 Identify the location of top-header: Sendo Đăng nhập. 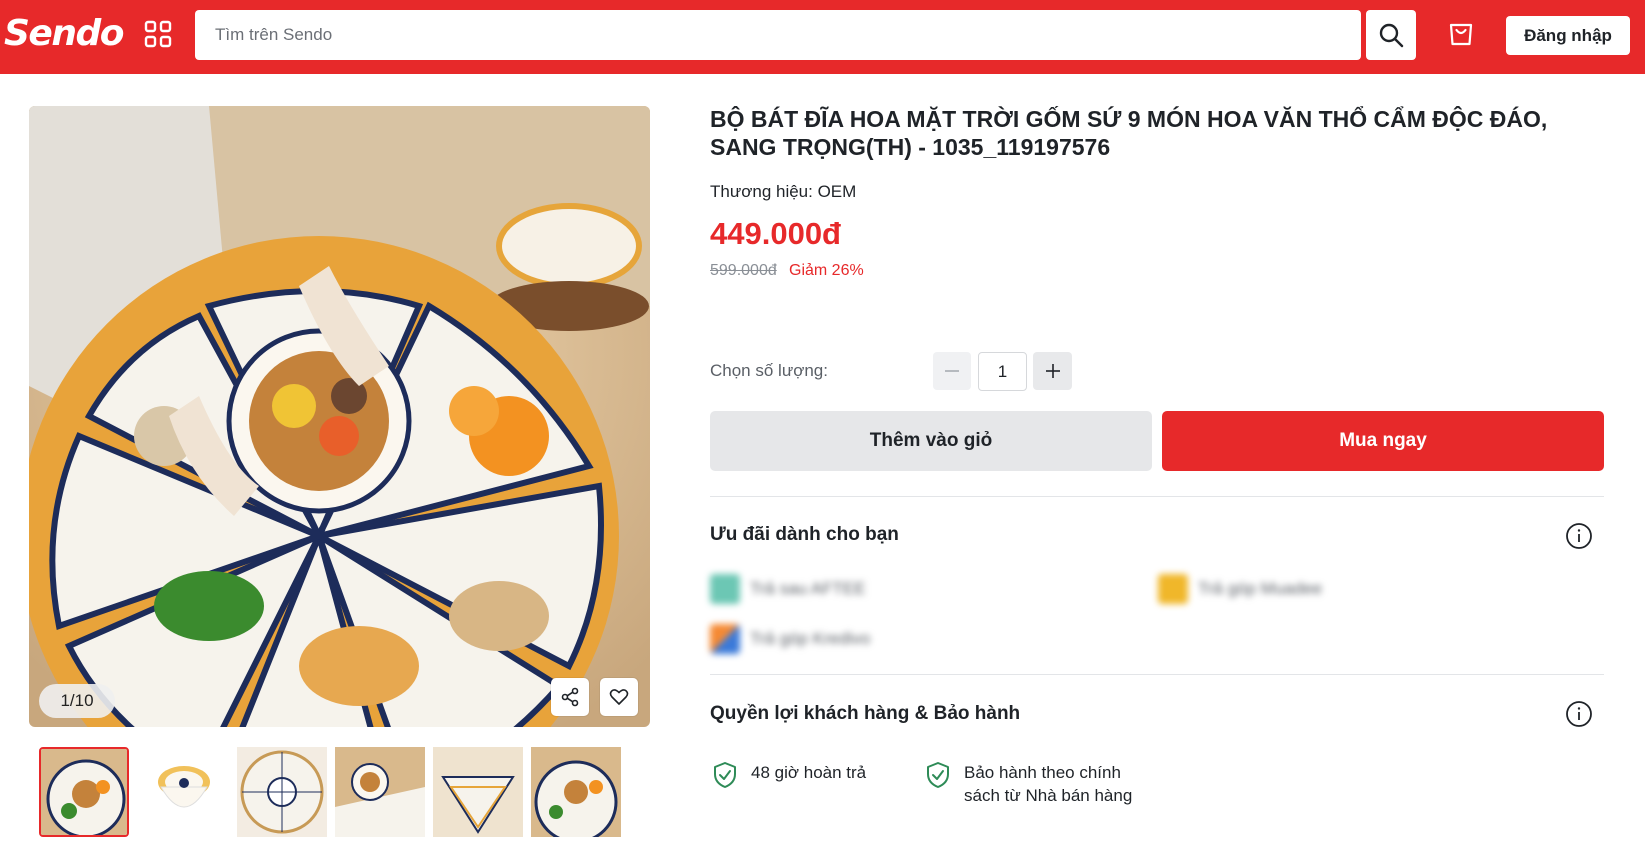
(822, 37).